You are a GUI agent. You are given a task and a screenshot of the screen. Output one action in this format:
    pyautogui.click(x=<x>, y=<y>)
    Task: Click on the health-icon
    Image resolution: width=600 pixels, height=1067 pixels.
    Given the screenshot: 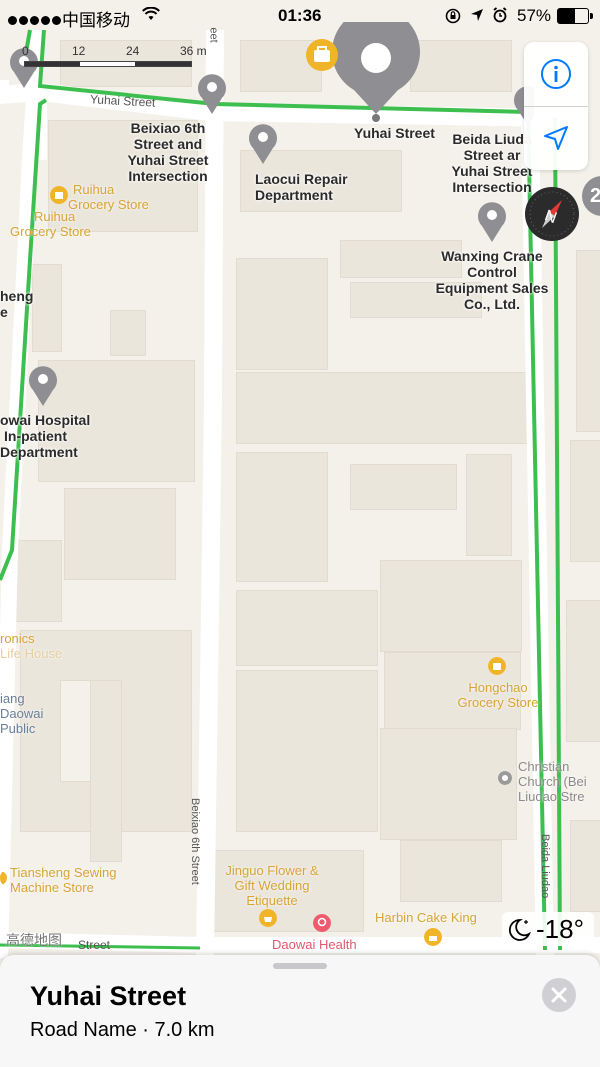 What is the action you would take?
    pyautogui.click(x=322, y=923)
    